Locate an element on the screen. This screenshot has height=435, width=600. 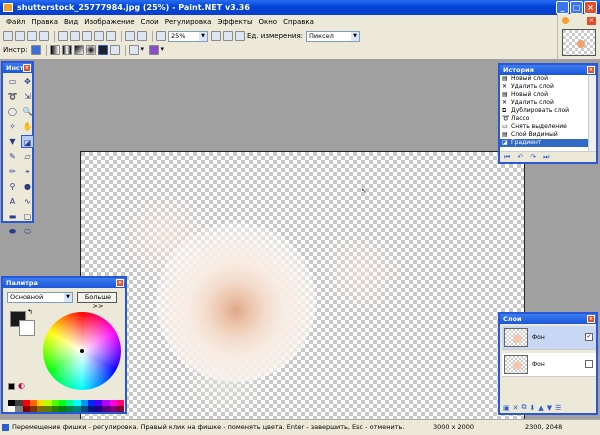
menu-item: Изображение is located at coordinates (109, 22).